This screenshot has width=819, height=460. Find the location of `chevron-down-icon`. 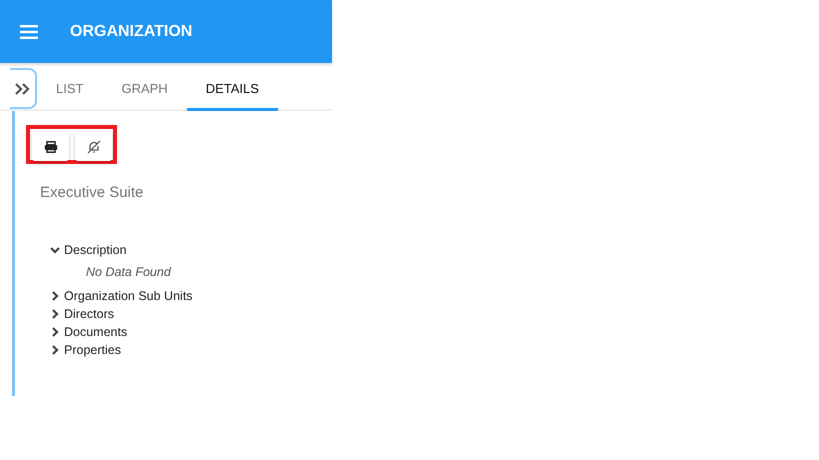

chevron-down-icon is located at coordinates (55, 250).